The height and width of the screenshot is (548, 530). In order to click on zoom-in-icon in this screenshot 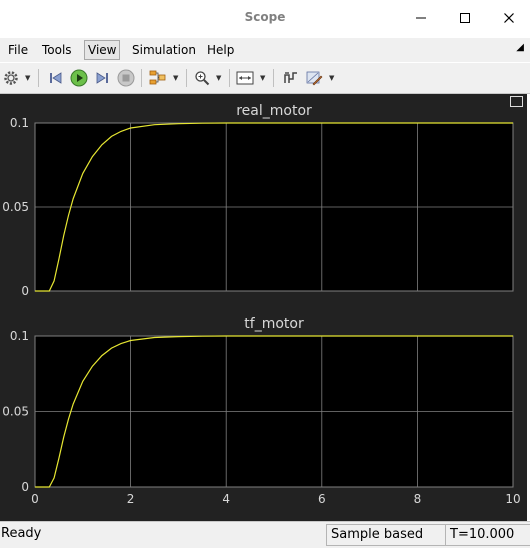, I will do `click(202, 78)`.